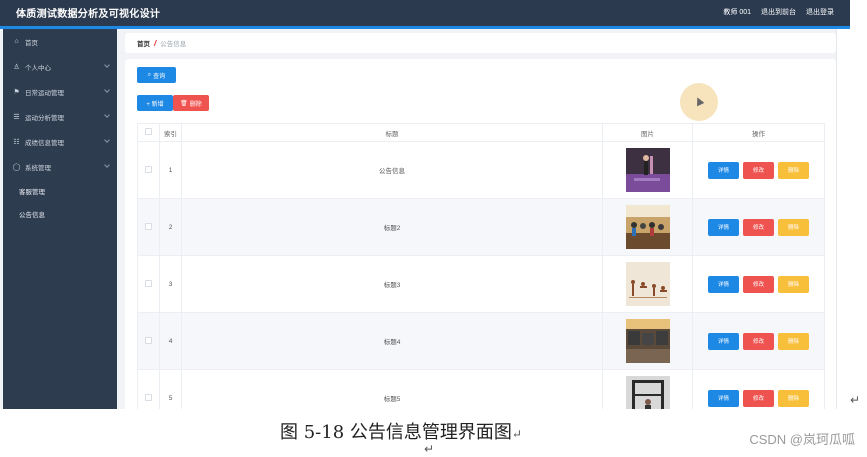 The width and height of the screenshot is (867, 457). I want to click on search-button-label: 查询, so click(159, 76).